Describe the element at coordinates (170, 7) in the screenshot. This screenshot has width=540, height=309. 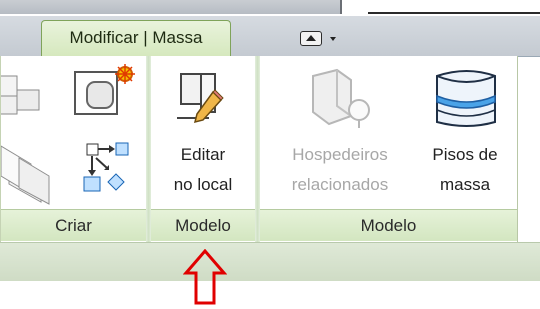
I see `title-bar-fragment` at that location.